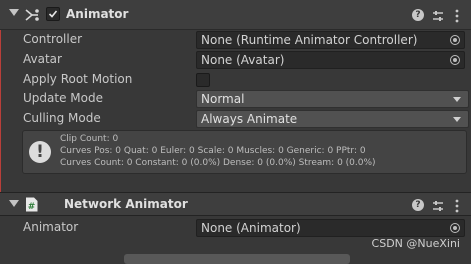 The width and height of the screenshot is (471, 264). What do you see at coordinates (40, 152) in the screenshot?
I see `info-warning-icon: !` at bounding box center [40, 152].